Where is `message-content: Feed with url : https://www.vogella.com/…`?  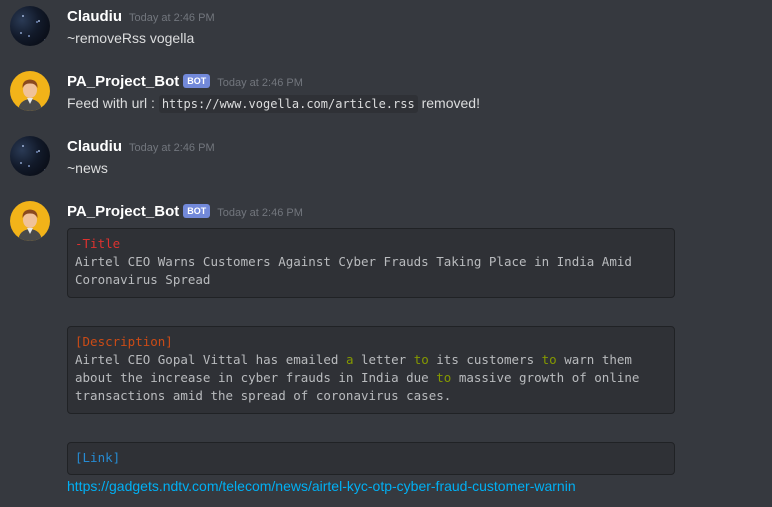 message-content: Feed with url : https://www.vogella.com/… is located at coordinates (273, 104).